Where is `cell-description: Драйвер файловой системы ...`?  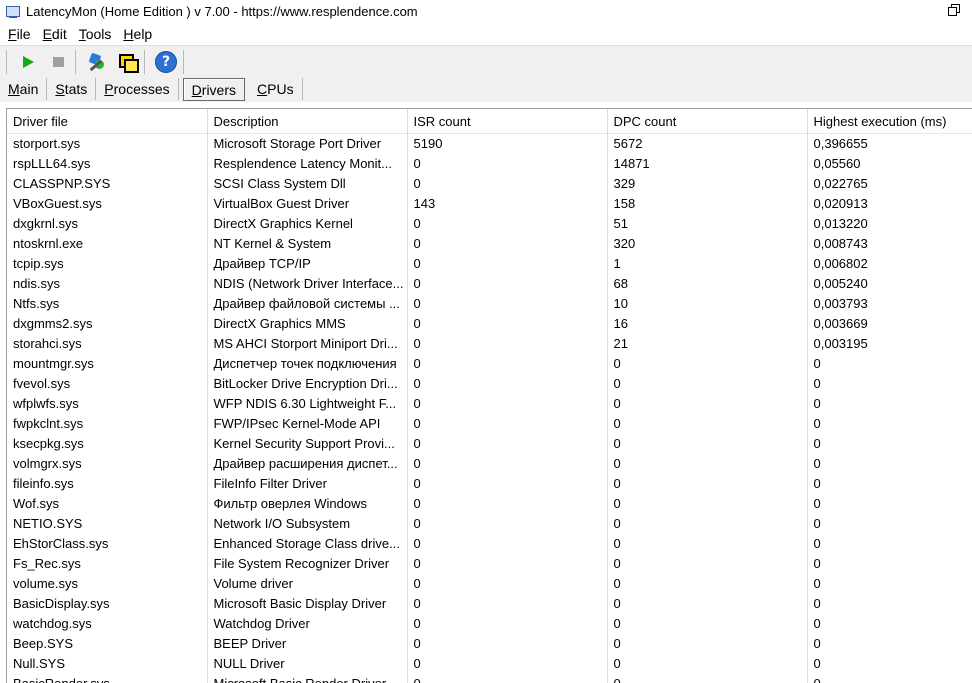
cell-description: Драйвер файловой системы ... is located at coordinates (307, 304).